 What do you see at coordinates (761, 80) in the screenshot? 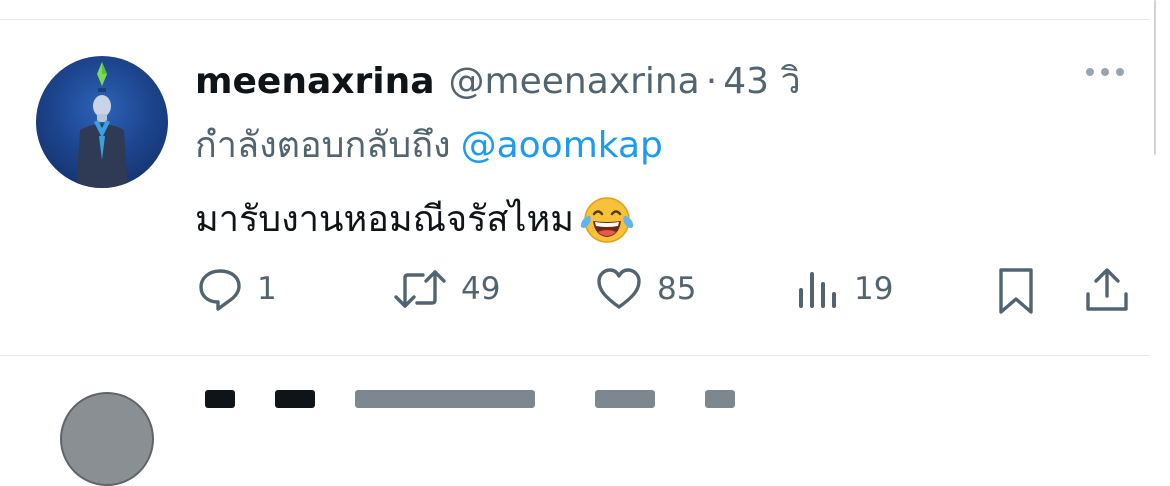
I see `timestamp: 43 วิ` at bounding box center [761, 80].